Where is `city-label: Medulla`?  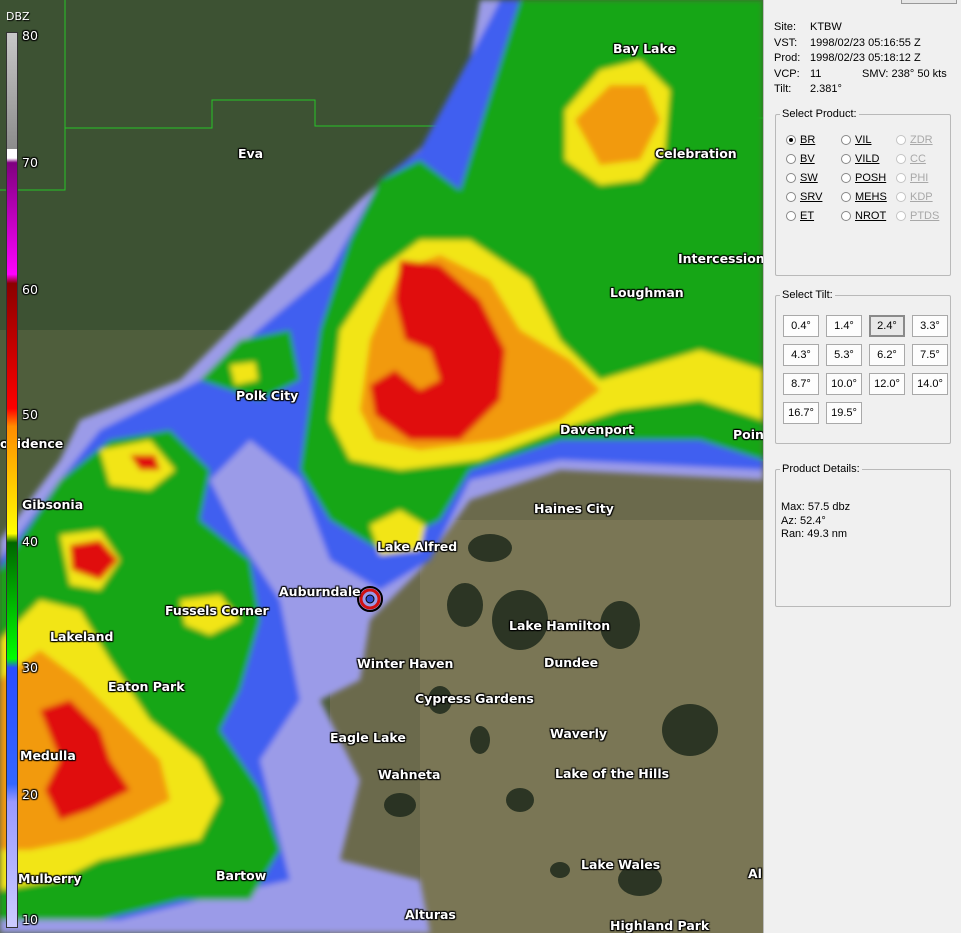
city-label: Medulla is located at coordinates (48, 755).